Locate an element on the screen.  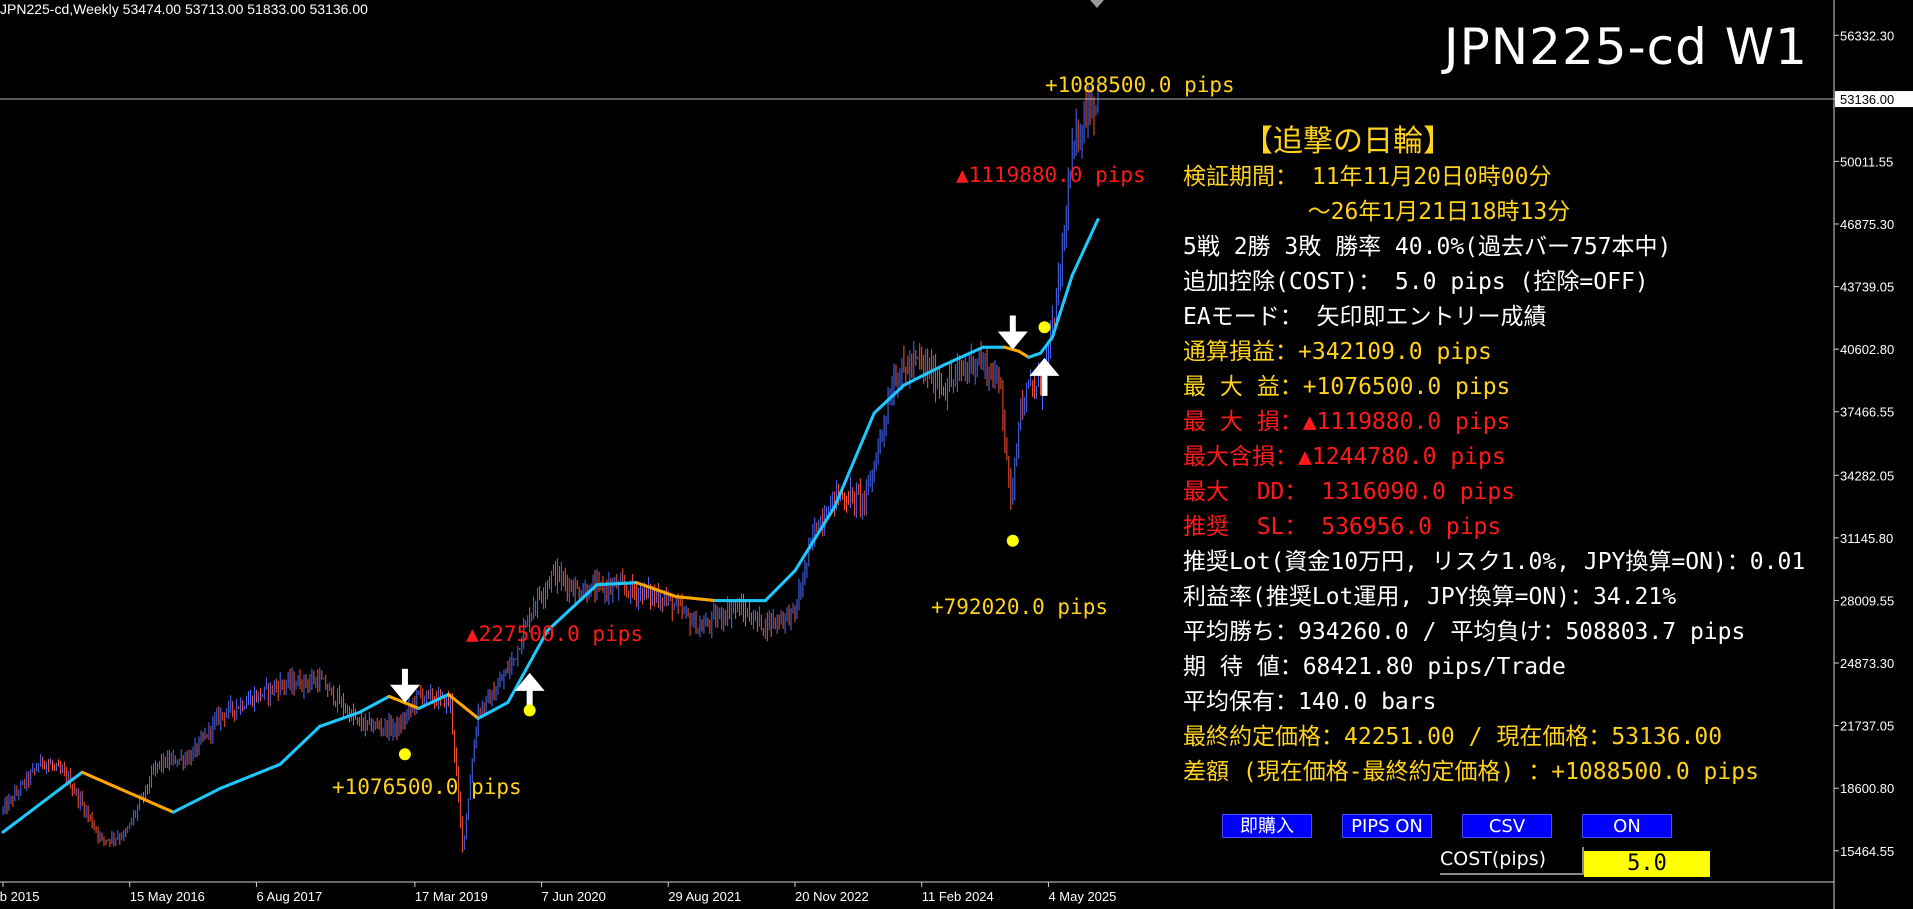
panel-line: EAモード： 矢印即エントリー成績 is located at coordinates (1365, 317).